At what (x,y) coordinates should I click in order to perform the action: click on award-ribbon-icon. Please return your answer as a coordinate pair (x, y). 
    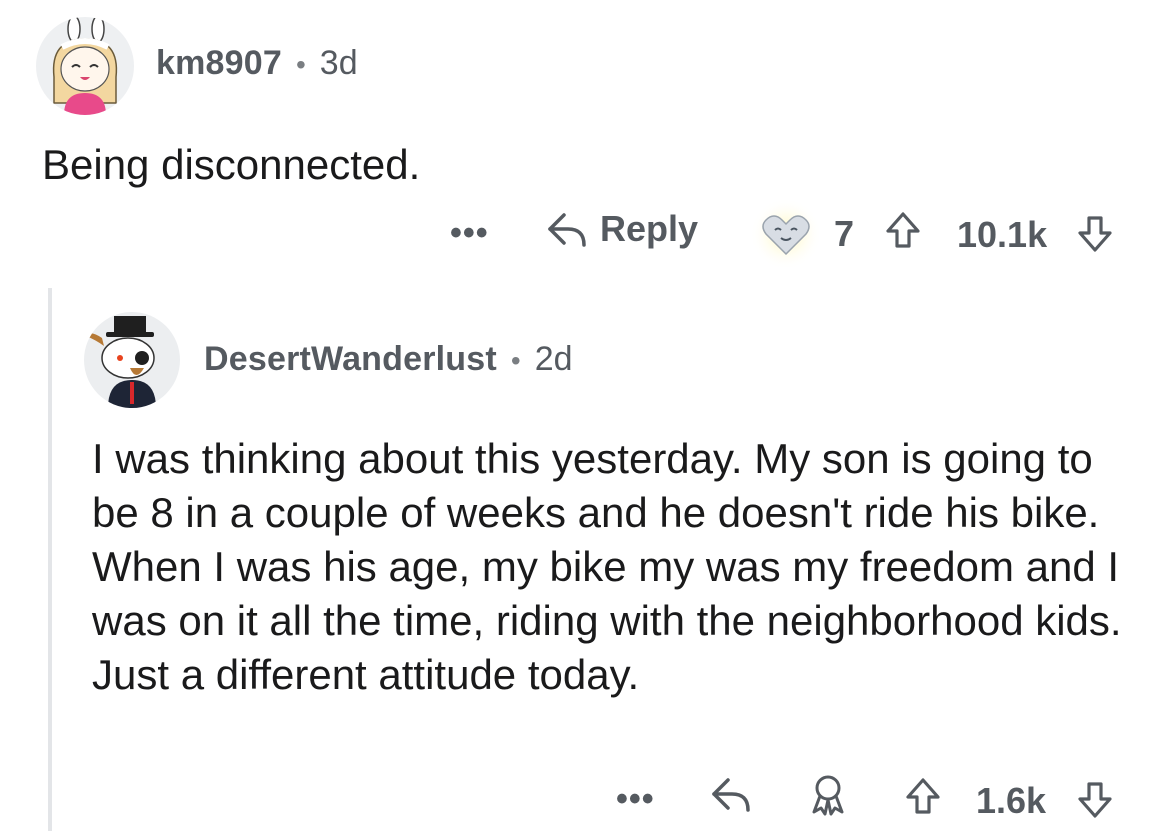
    Looking at the image, I should click on (828, 794).